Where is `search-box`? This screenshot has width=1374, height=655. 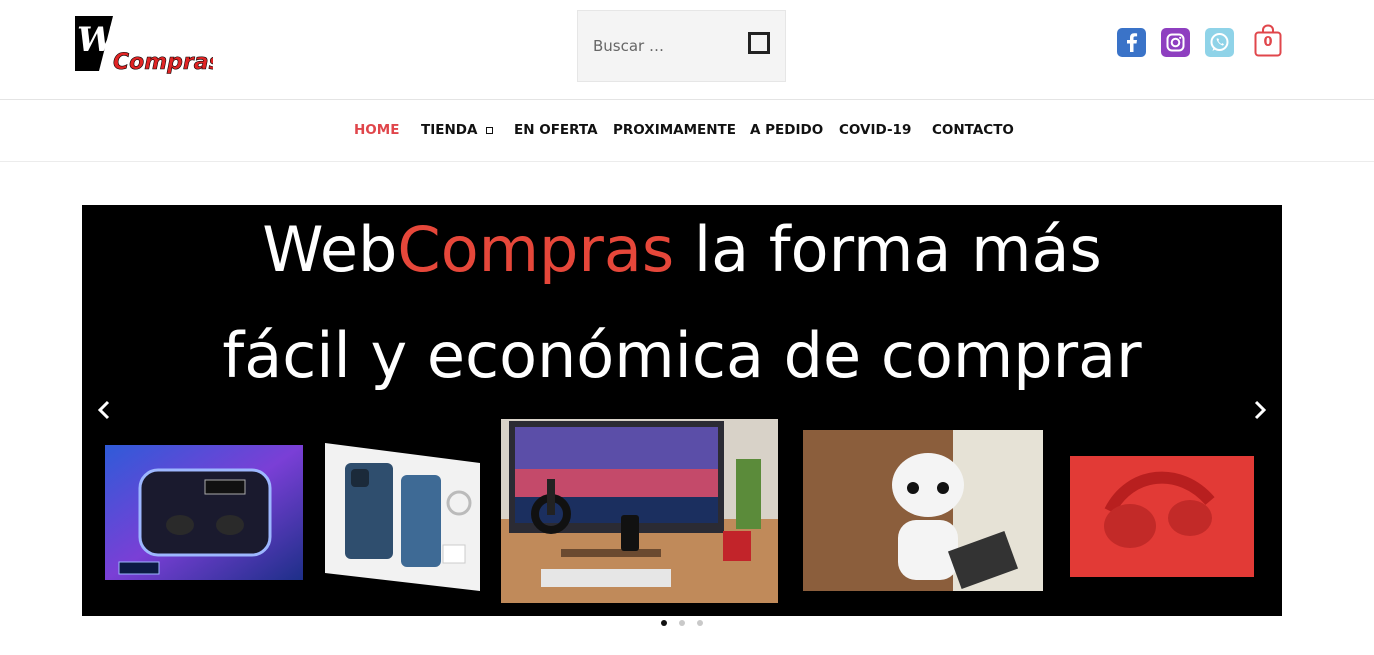
search-box is located at coordinates (681, 46).